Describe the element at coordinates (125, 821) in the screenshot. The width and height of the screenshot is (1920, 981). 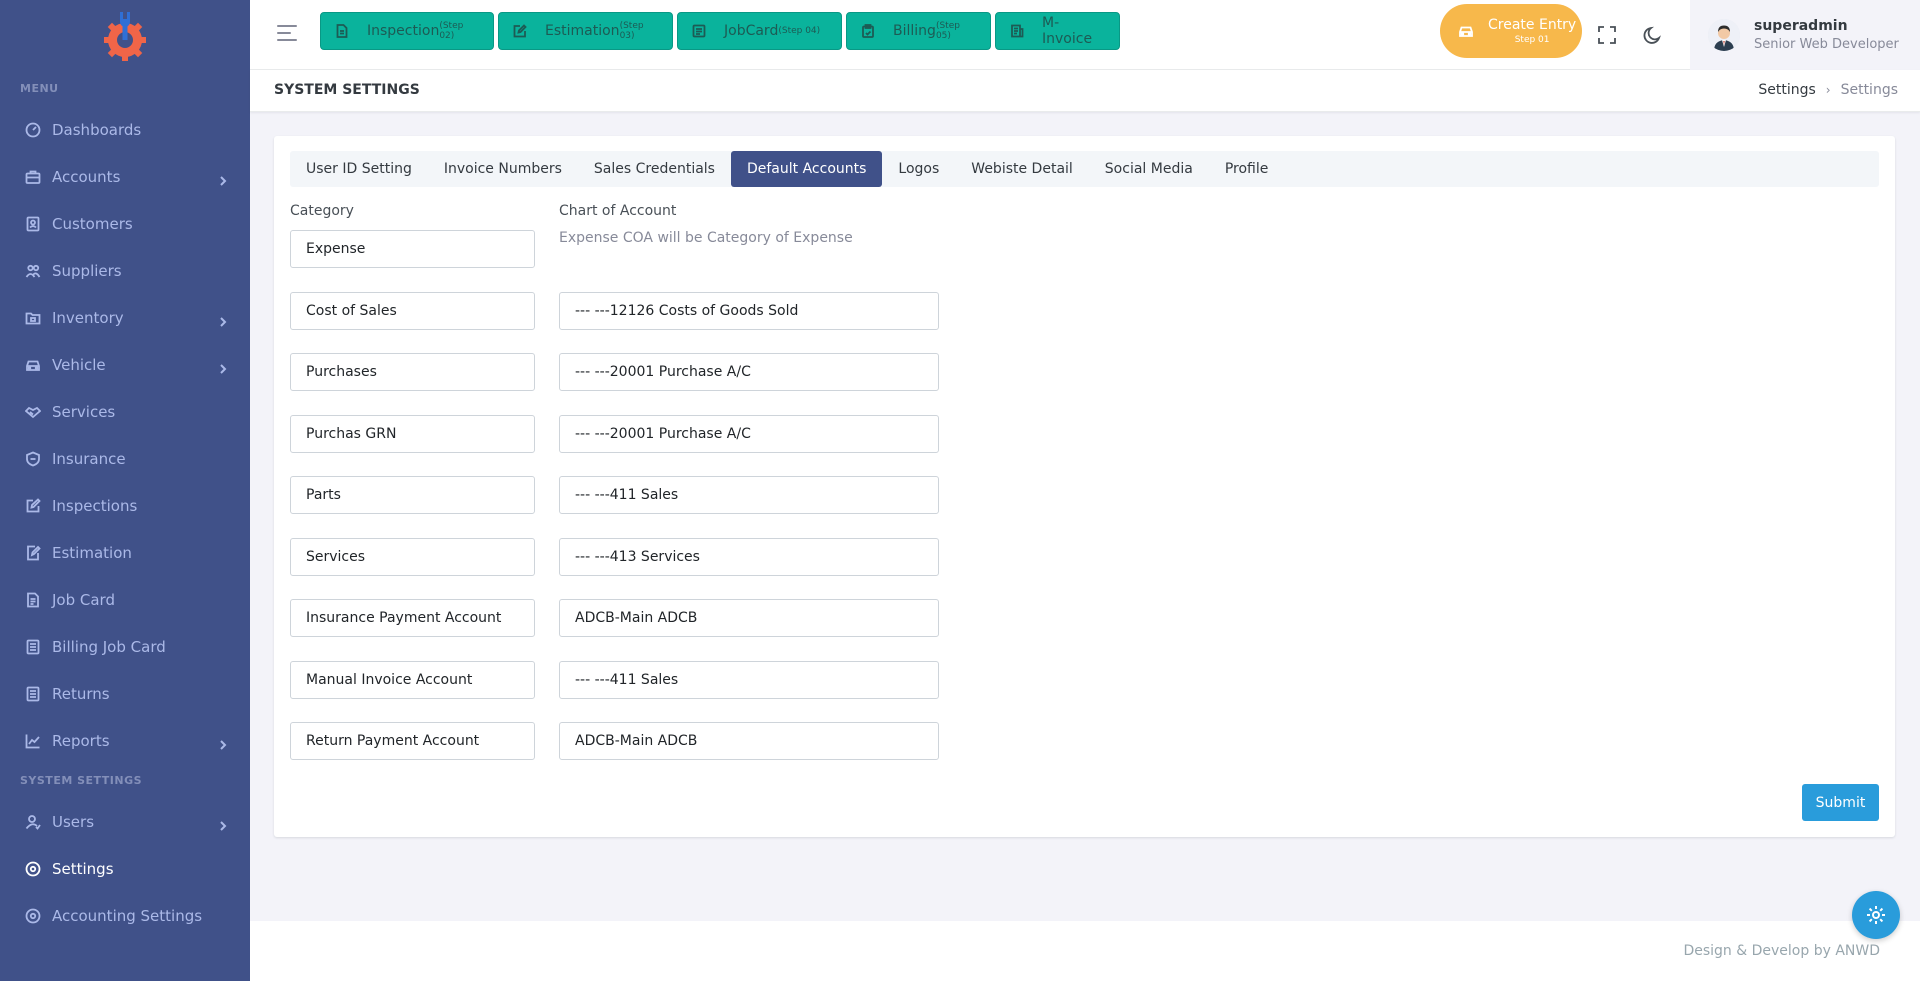
I see `sidebar-item-users: Users` at that location.